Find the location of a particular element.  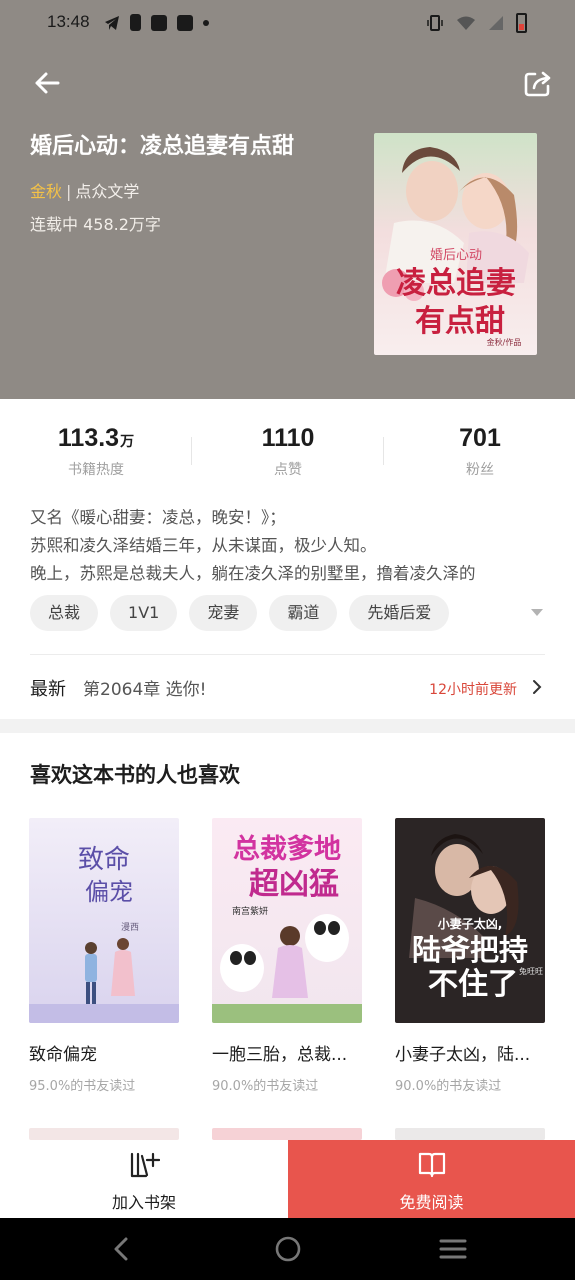

stat-likes: 1110 点赞 is located at coordinates (288, 451).